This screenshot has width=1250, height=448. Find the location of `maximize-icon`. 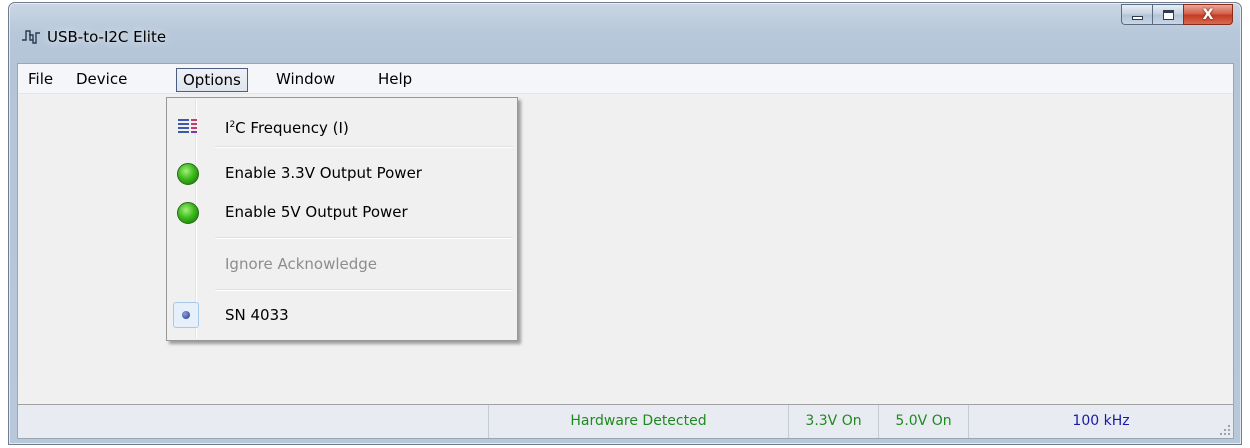

maximize-icon is located at coordinates (1168, 14).